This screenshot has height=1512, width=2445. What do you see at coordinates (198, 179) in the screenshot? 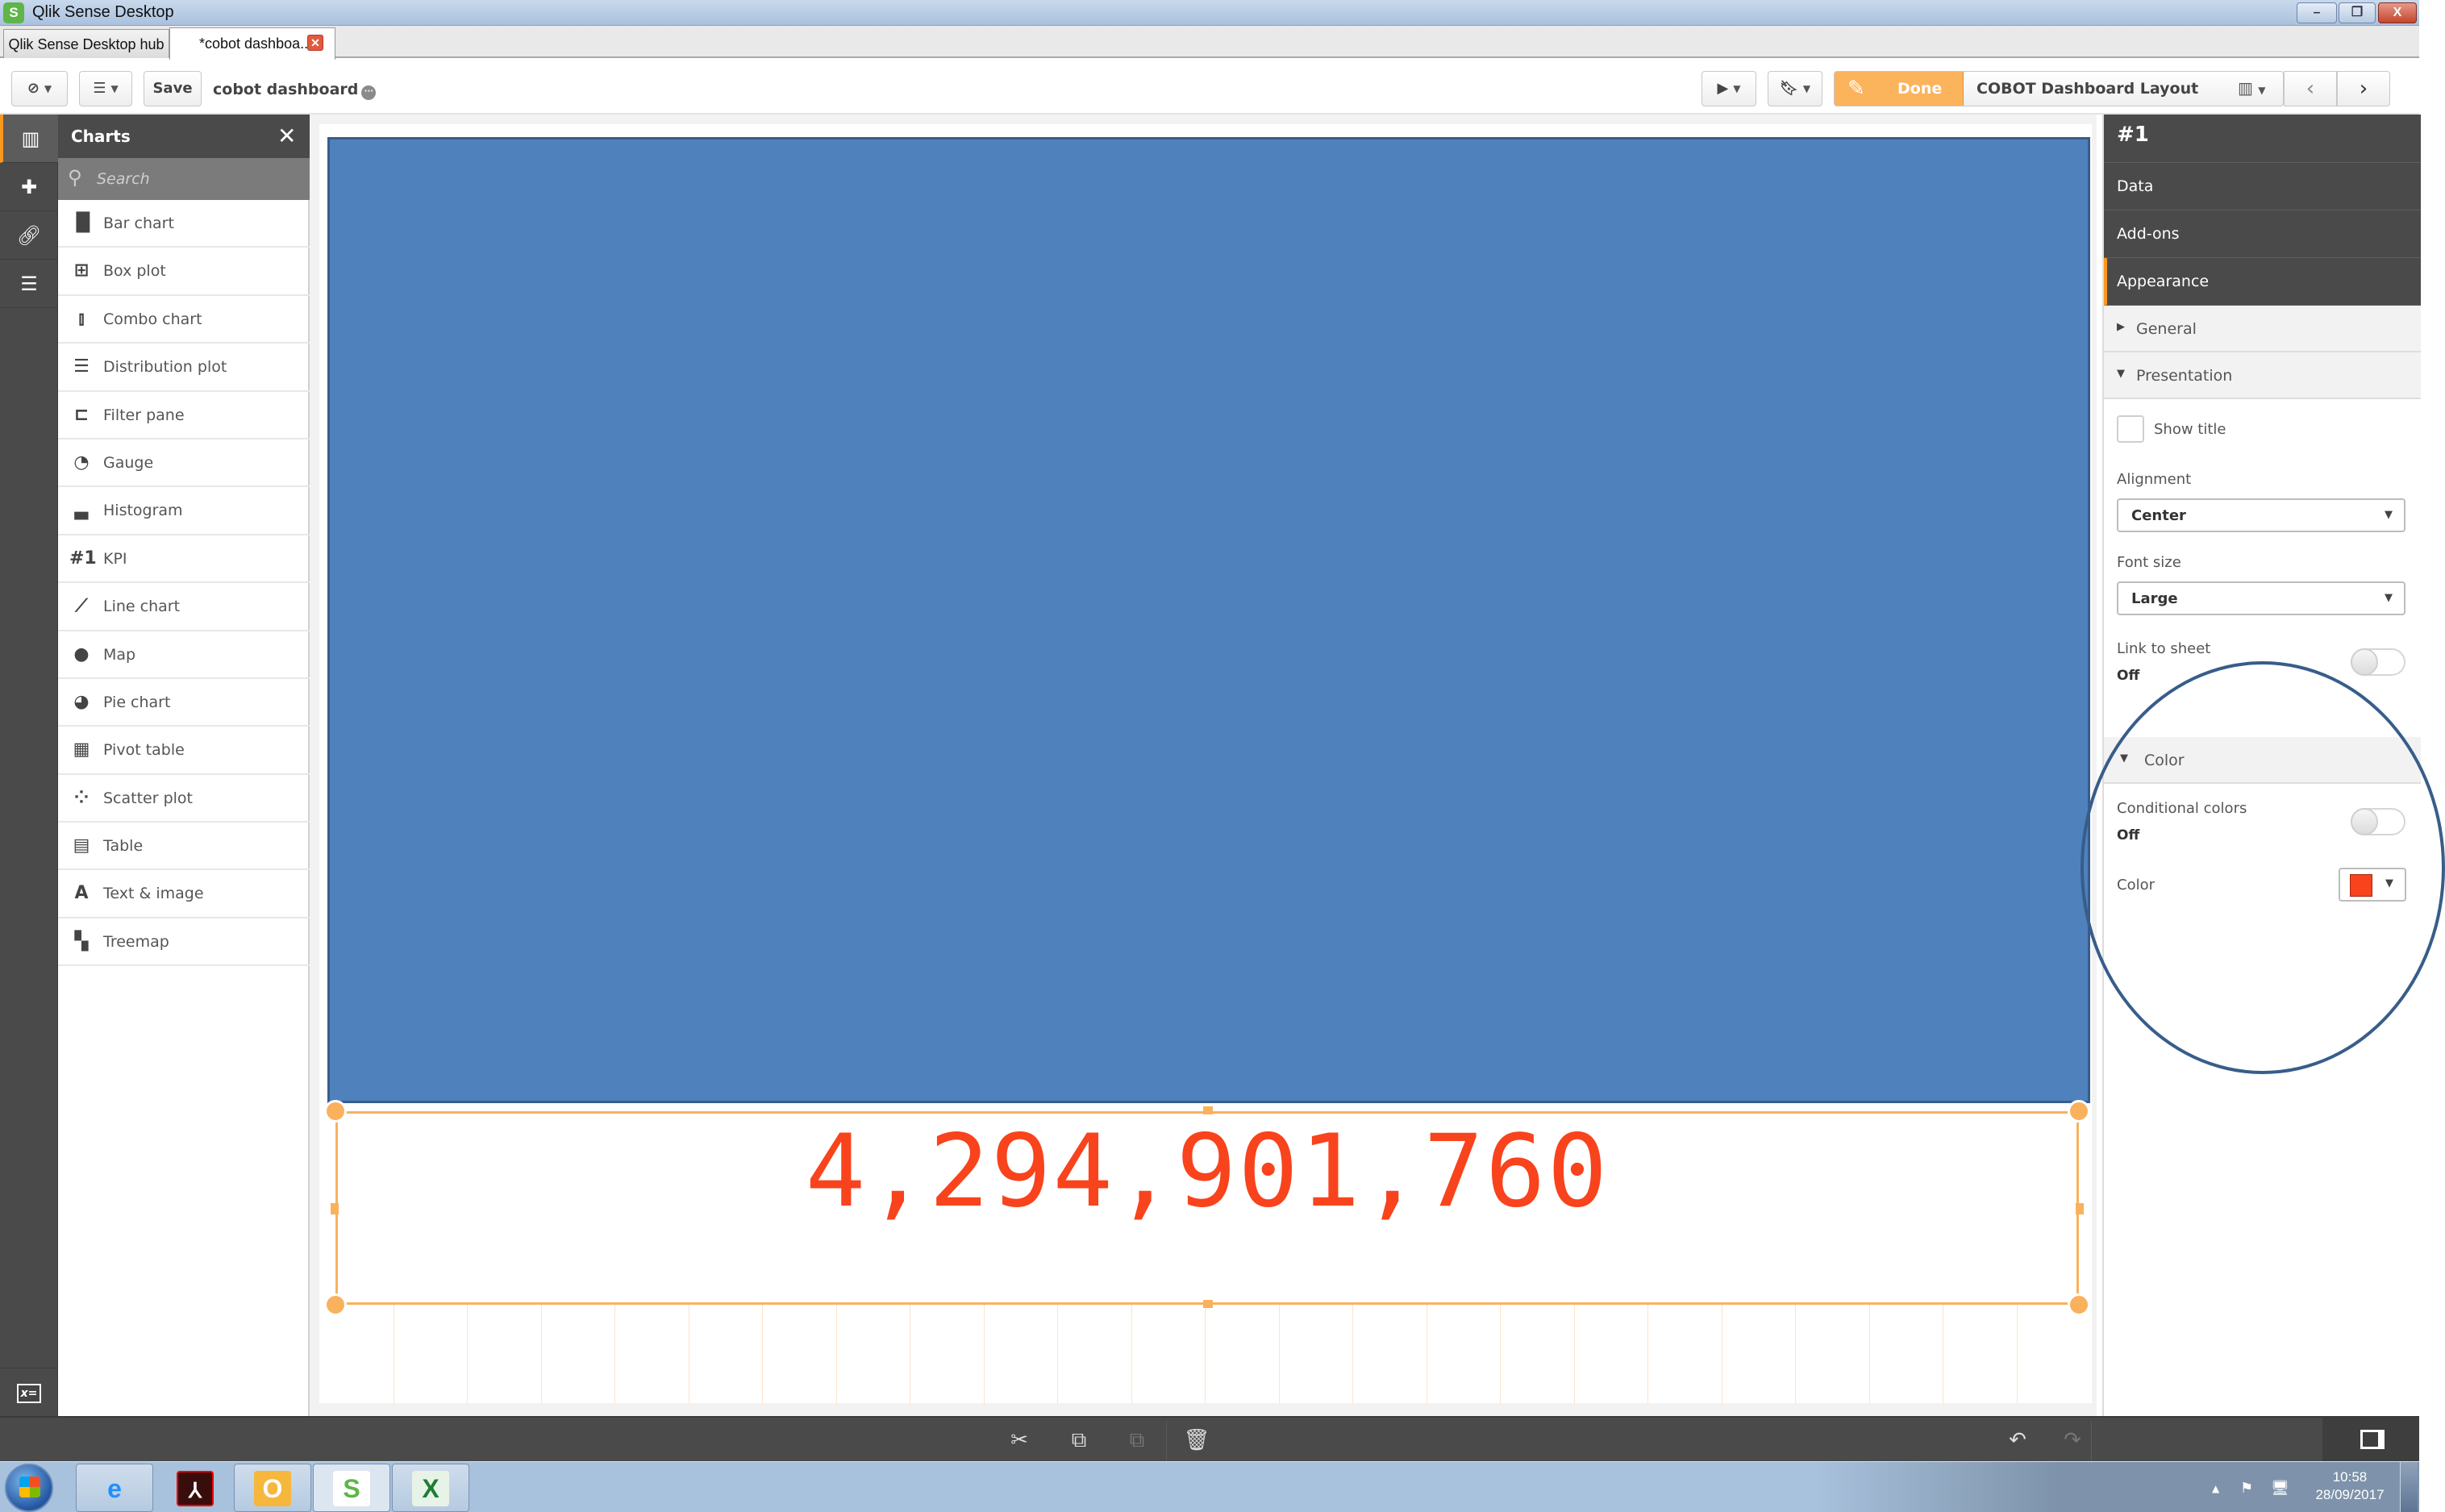
I see `search-input` at bounding box center [198, 179].